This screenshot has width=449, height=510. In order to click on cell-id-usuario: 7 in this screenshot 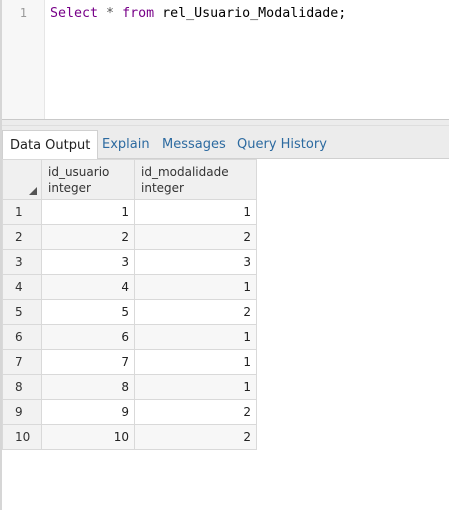, I will do `click(88, 362)`.